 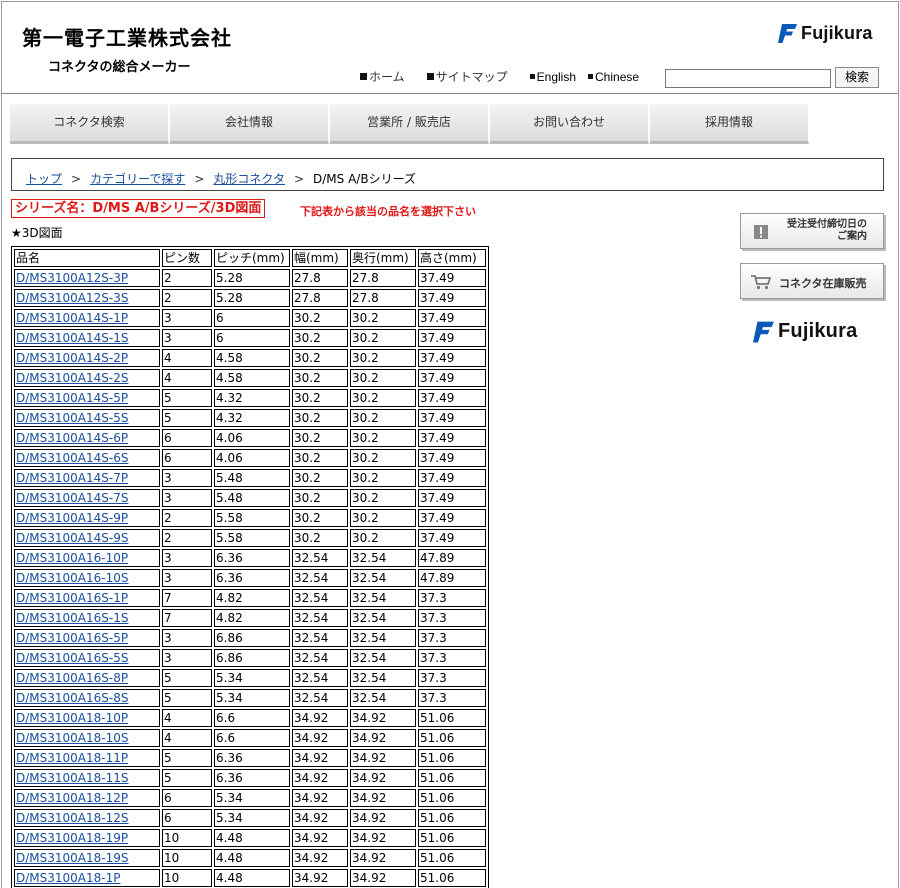 I want to click on cell-height: 51.06, so click(x=452, y=838).